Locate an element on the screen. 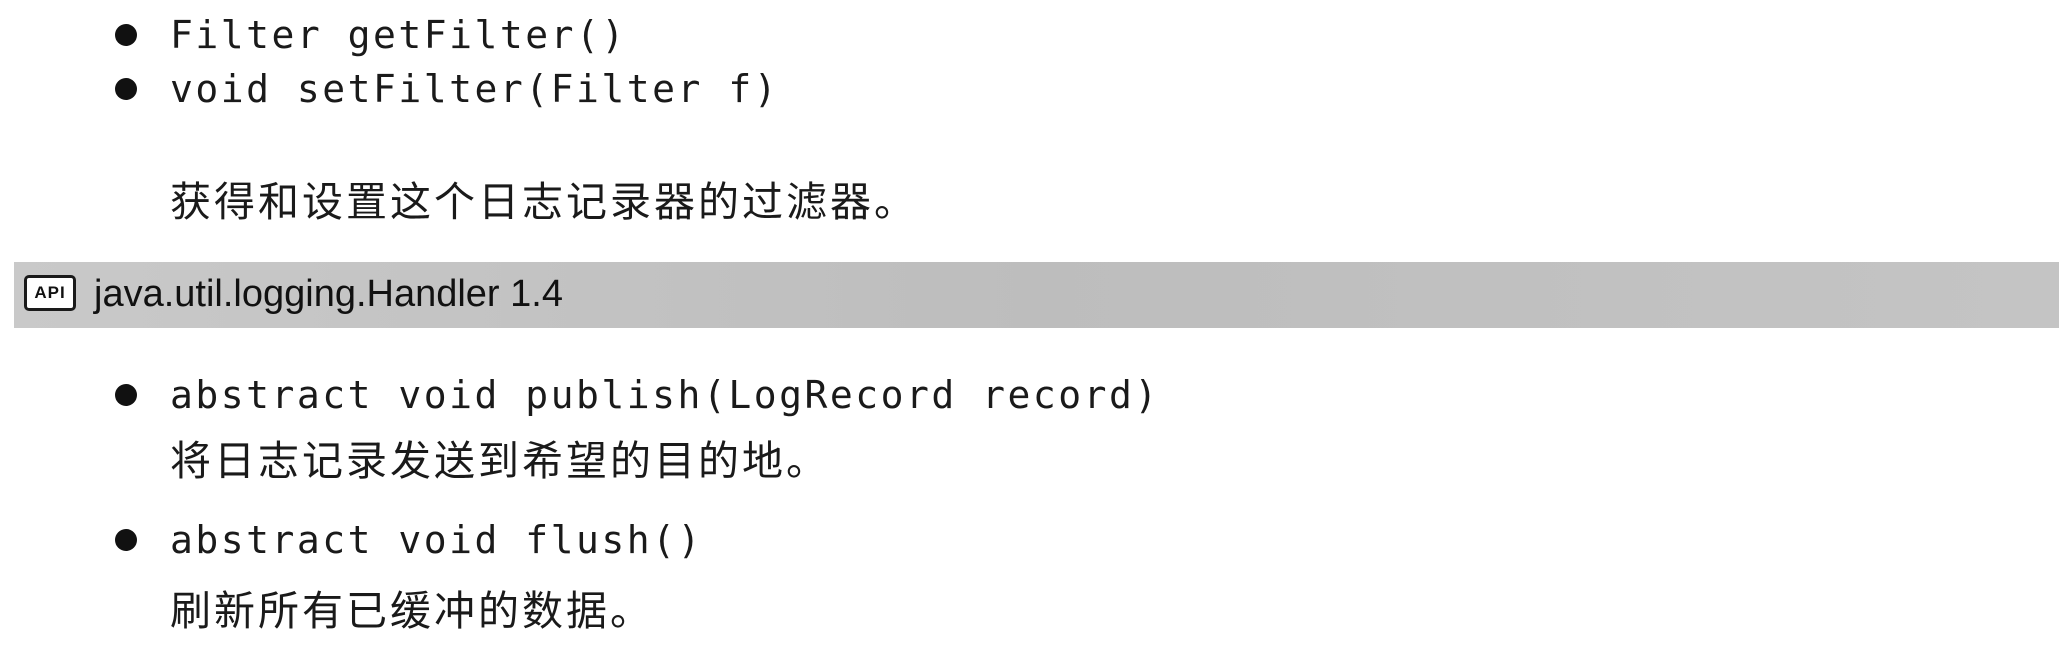  api-icon: API is located at coordinates (50, 293).